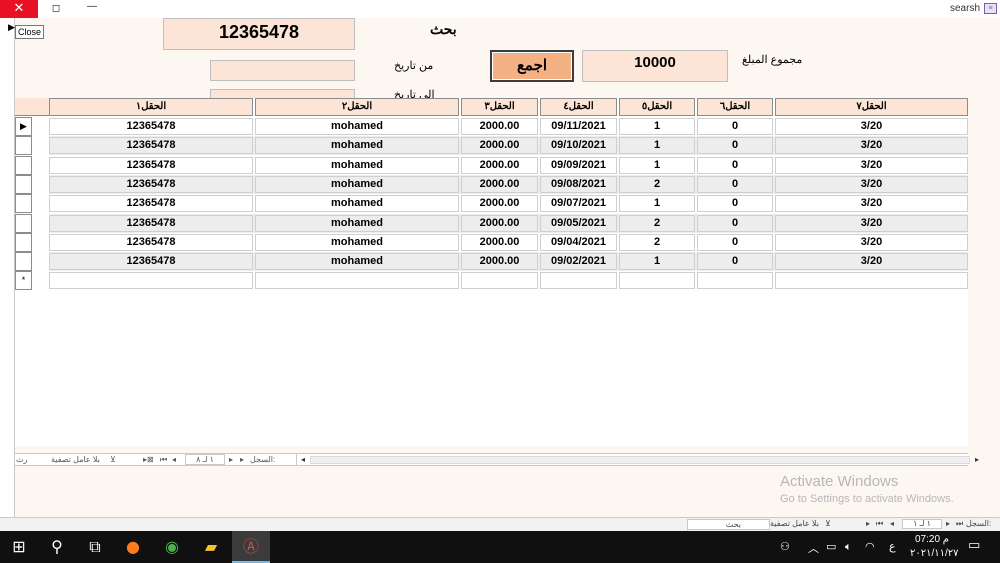 The width and height of the screenshot is (1000, 563). I want to click on select-all-corner, so click(32, 107).